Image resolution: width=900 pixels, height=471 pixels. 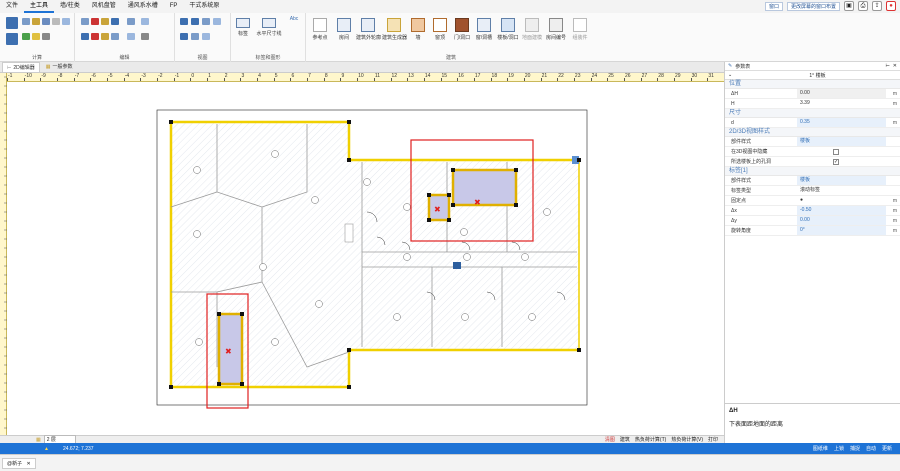 What do you see at coordinates (813, 6) in the screenshot?
I see `layout-select: 更改屏幕的窗口布置` at bounding box center [813, 6].